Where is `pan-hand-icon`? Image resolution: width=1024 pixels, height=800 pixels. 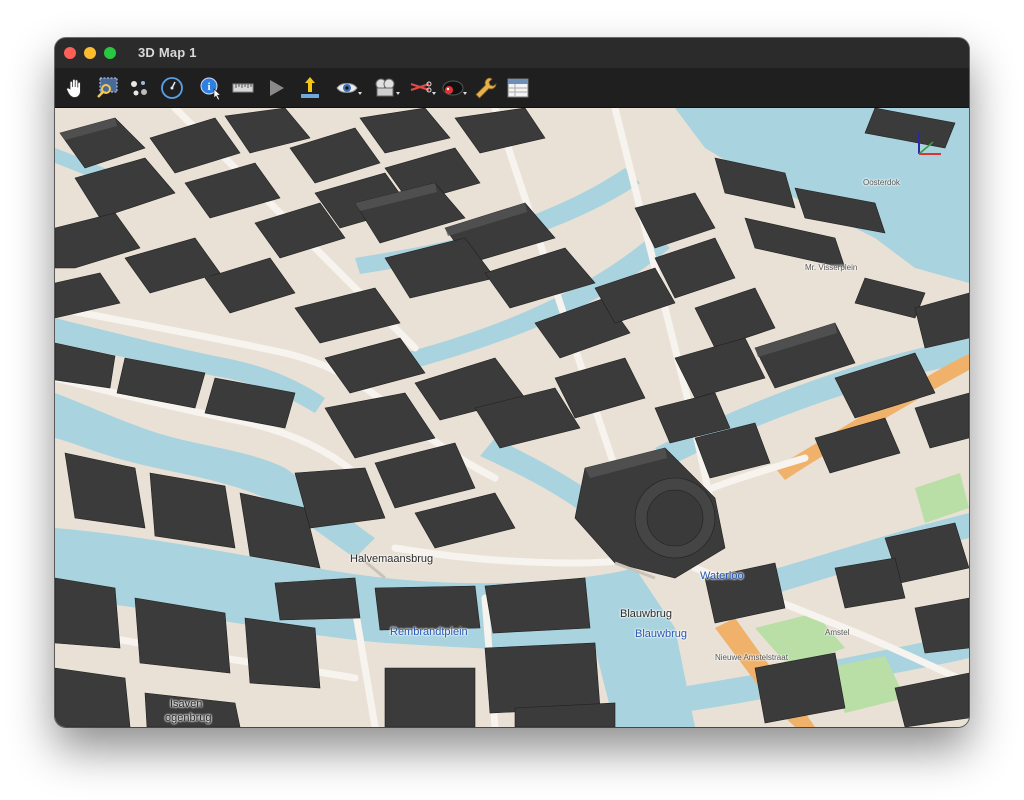 pan-hand-icon is located at coordinates (75, 88).